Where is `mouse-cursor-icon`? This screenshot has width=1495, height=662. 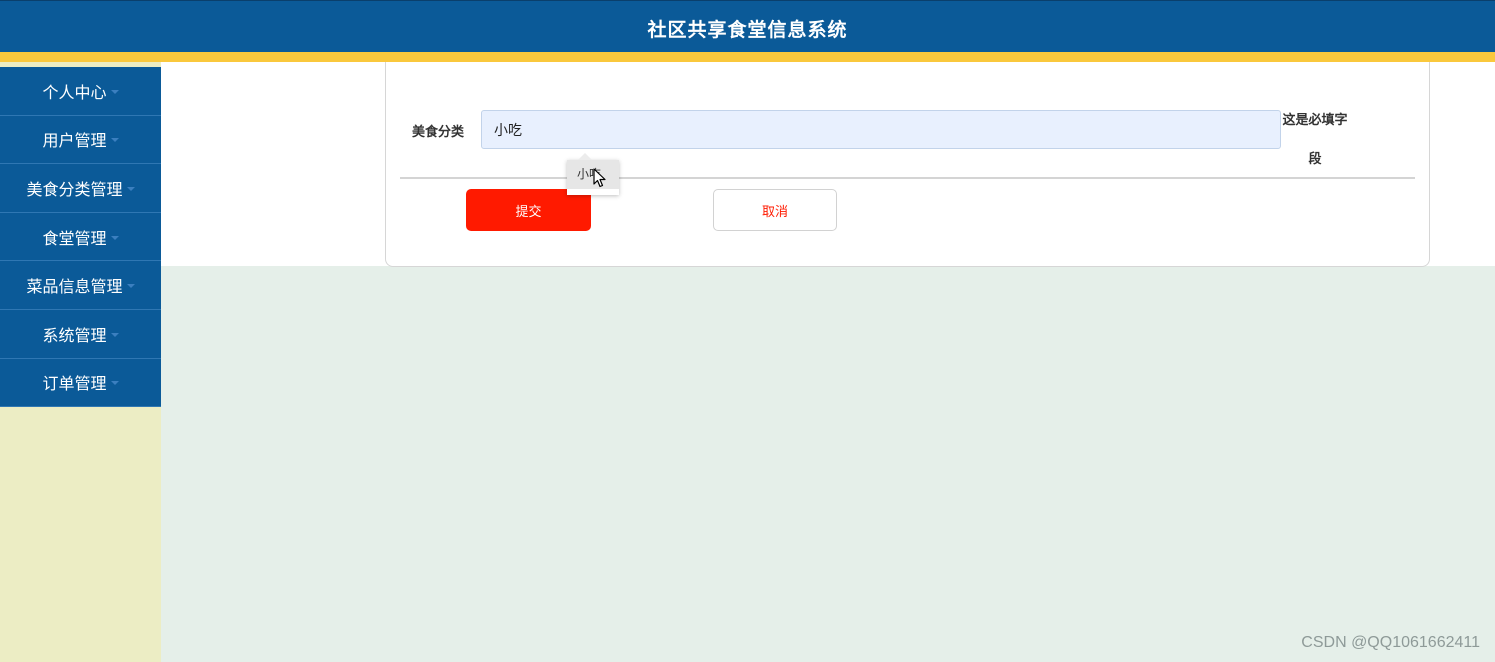 mouse-cursor-icon is located at coordinates (599, 178).